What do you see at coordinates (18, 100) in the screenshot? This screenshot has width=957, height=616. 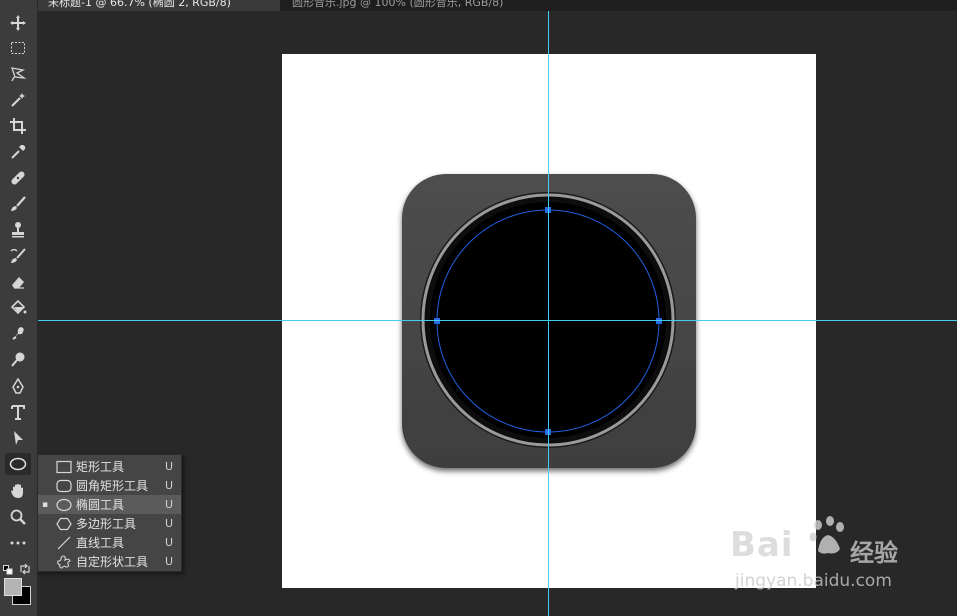 I see `magic-wand-icon` at bounding box center [18, 100].